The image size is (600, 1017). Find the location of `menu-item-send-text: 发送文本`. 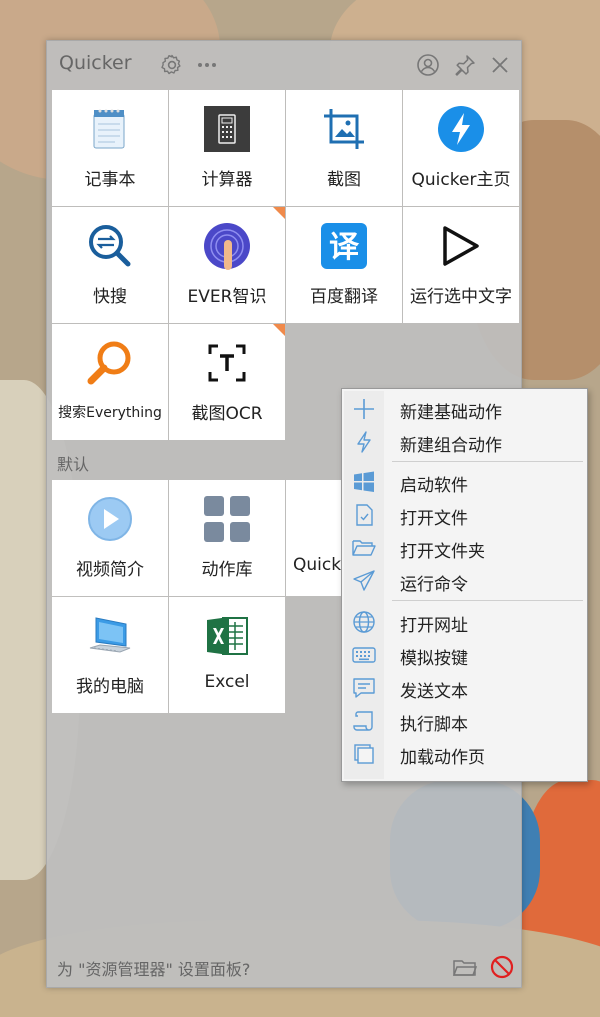

menu-item-send-text: 发送文本 is located at coordinates (464, 687).